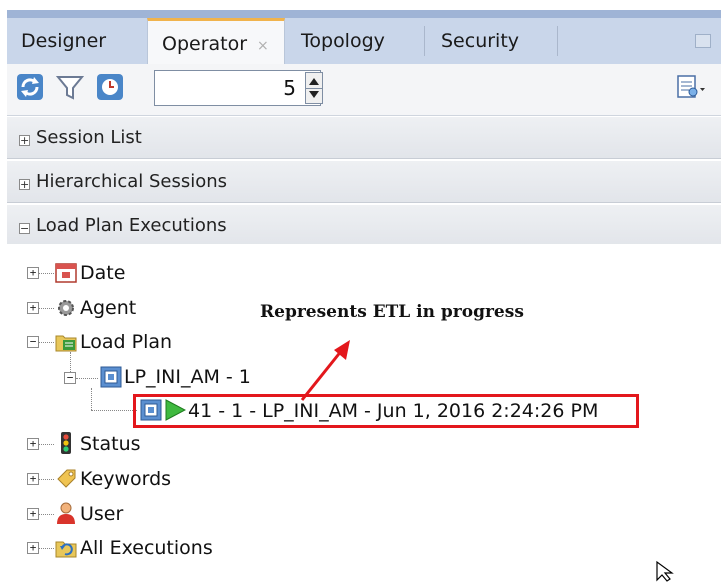 The height and width of the screenshot is (582, 723). I want to click on session-count-value: 5, so click(289, 88).